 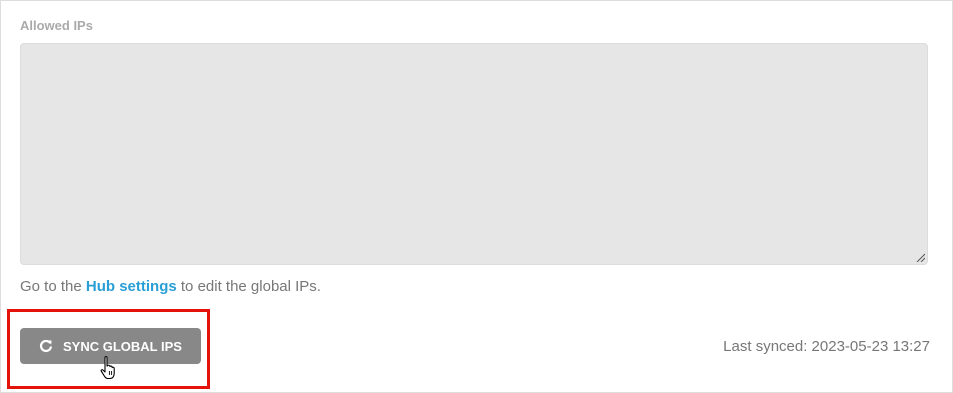 What do you see at coordinates (107, 368) in the screenshot?
I see `hand-cursor-icon` at bounding box center [107, 368].